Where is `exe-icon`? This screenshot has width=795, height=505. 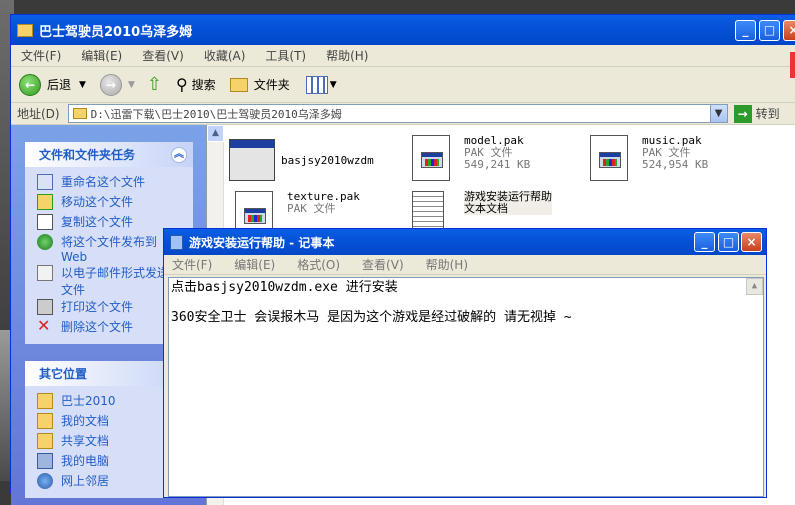
exe-icon is located at coordinates (252, 162).